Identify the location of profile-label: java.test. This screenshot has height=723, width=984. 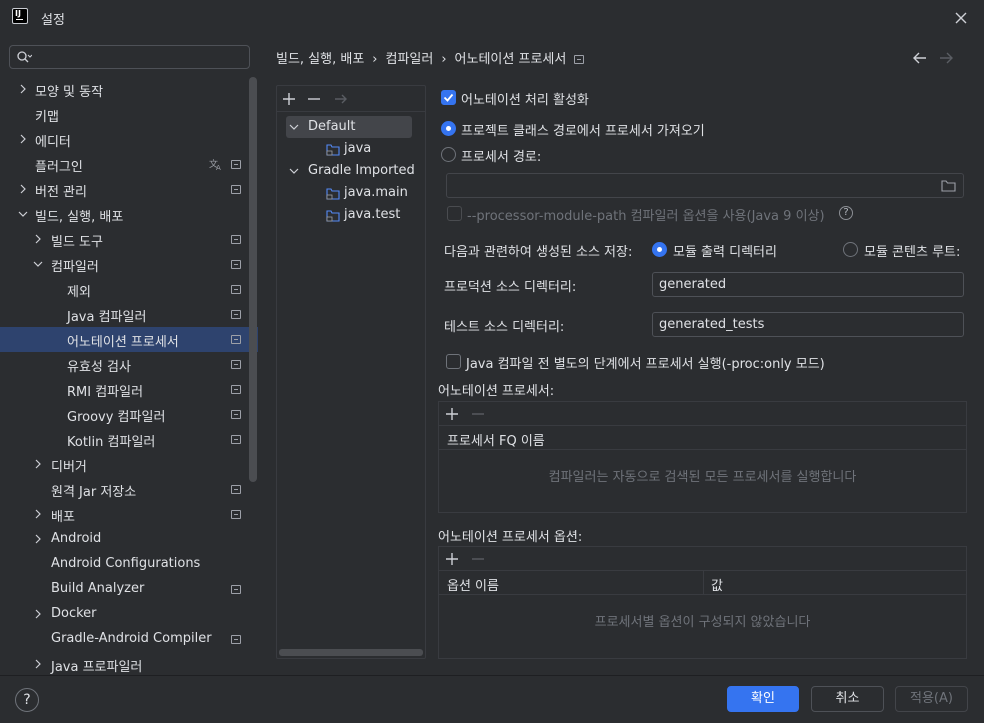
(372, 214).